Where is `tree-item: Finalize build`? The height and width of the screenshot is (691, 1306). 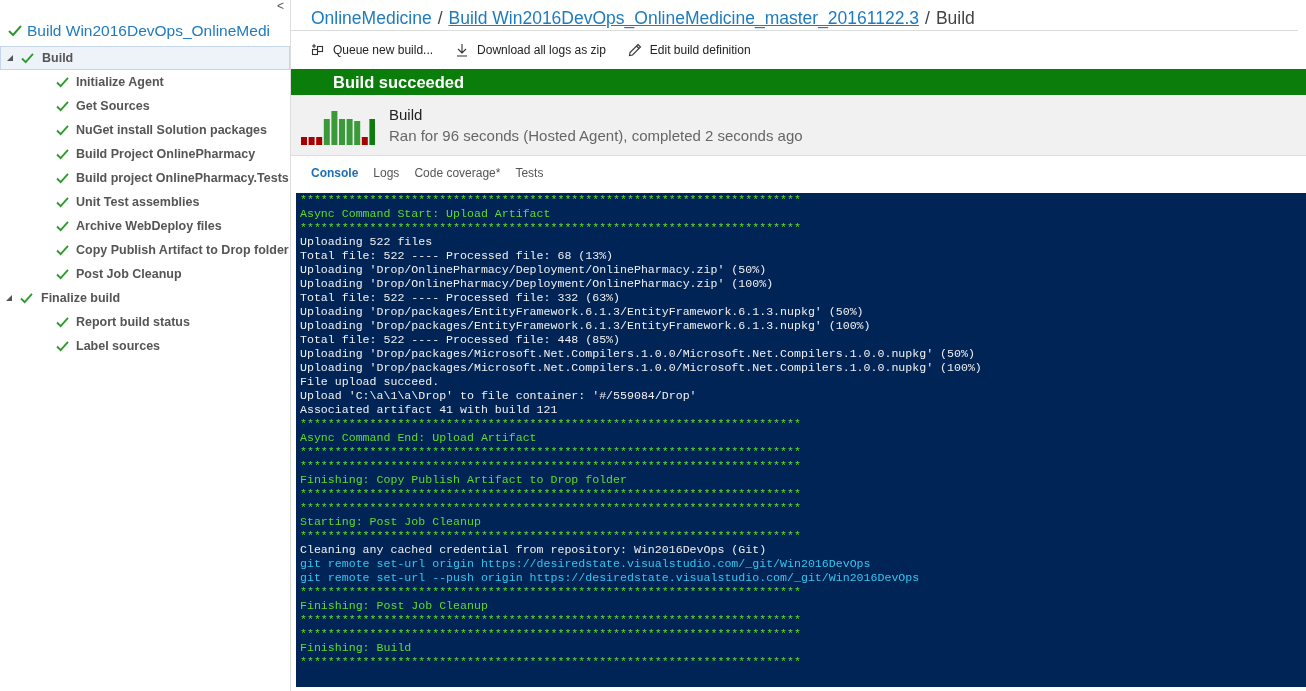
tree-item: Finalize build is located at coordinates (145, 298).